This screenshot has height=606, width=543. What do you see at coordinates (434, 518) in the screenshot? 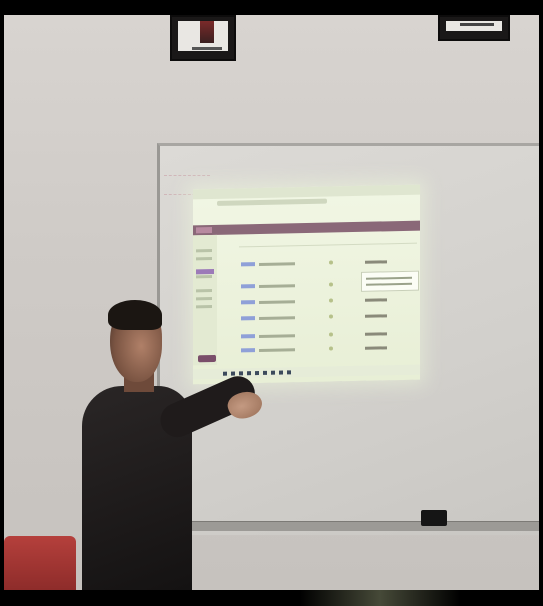
I see `whiteboard-eraser` at bounding box center [434, 518].